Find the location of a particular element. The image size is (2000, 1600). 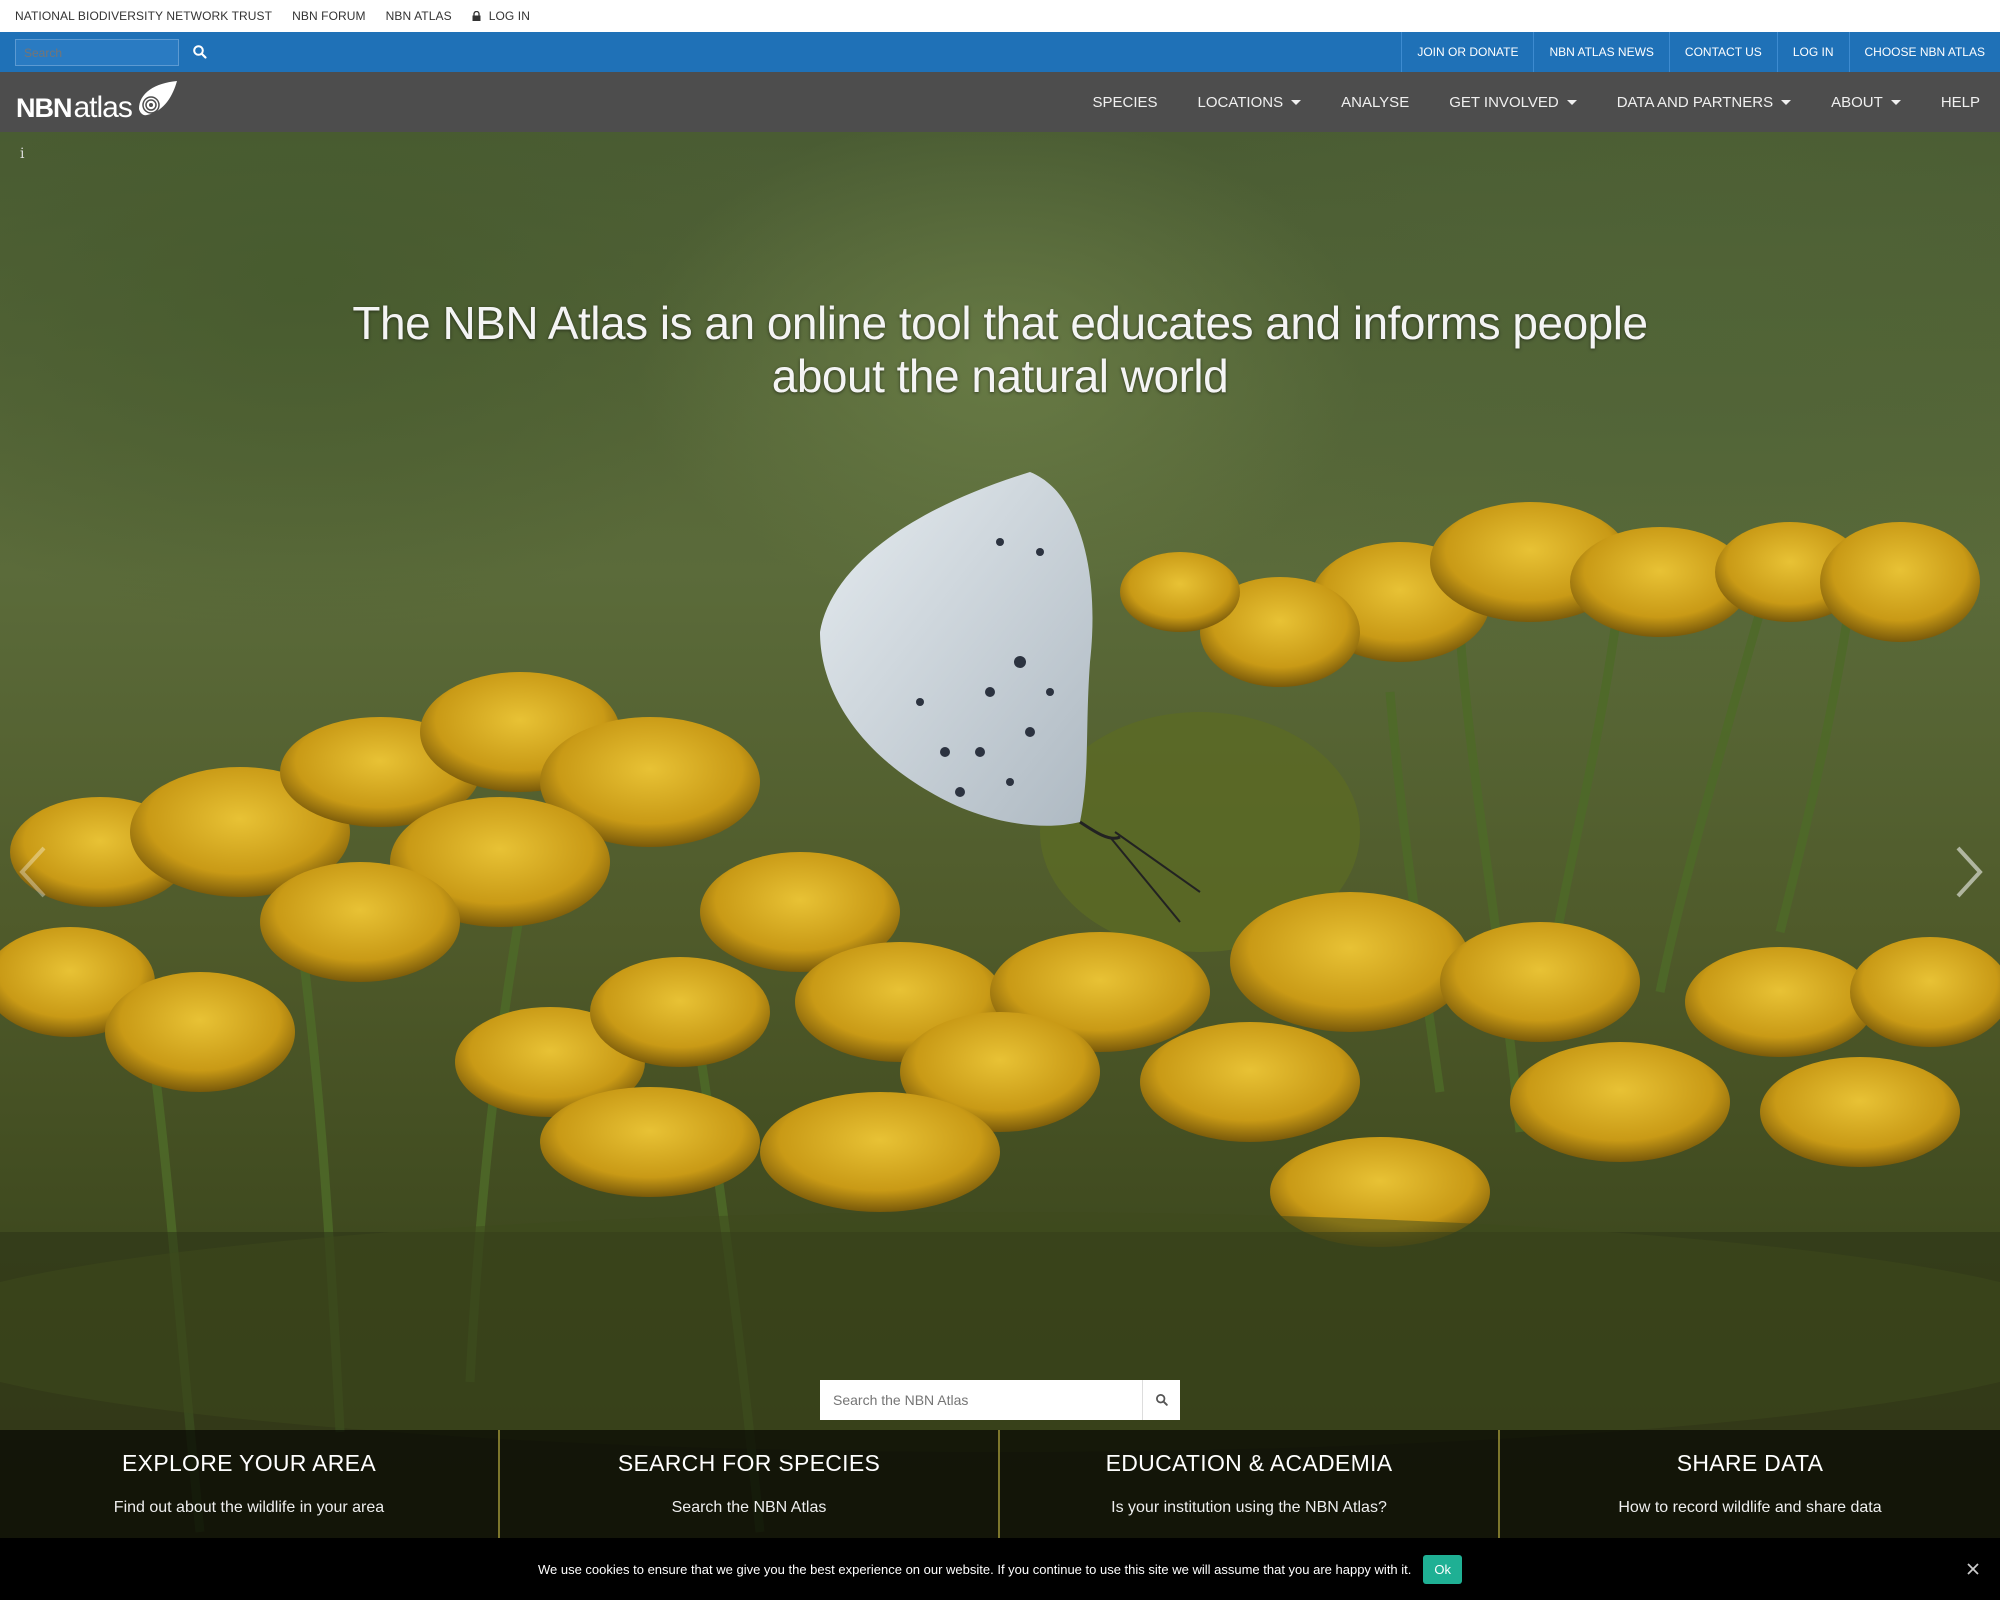

nav-analyse: ANALYSE is located at coordinates (1375, 102).